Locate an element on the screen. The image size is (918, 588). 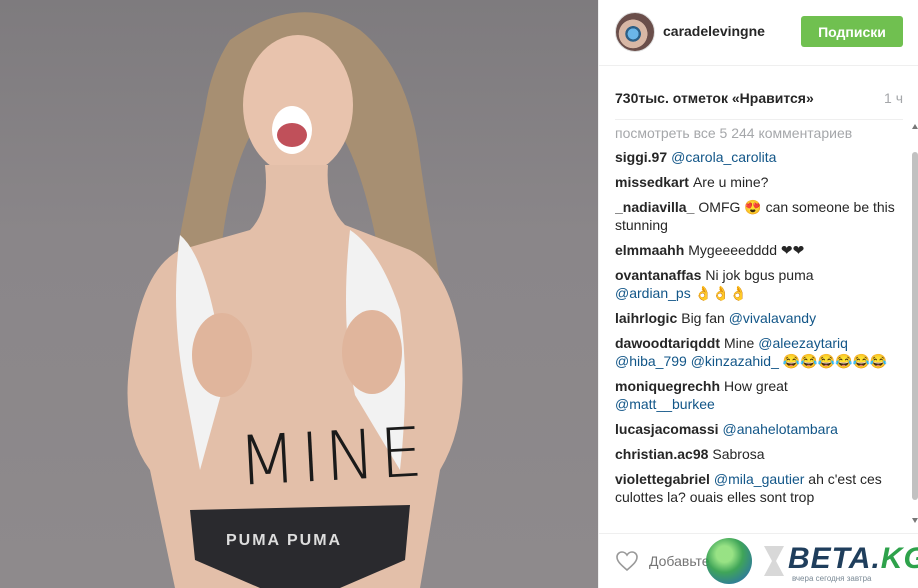
site-watermark: BETA.KG вчера сегодня завтра is located at coordinates (809, 562).